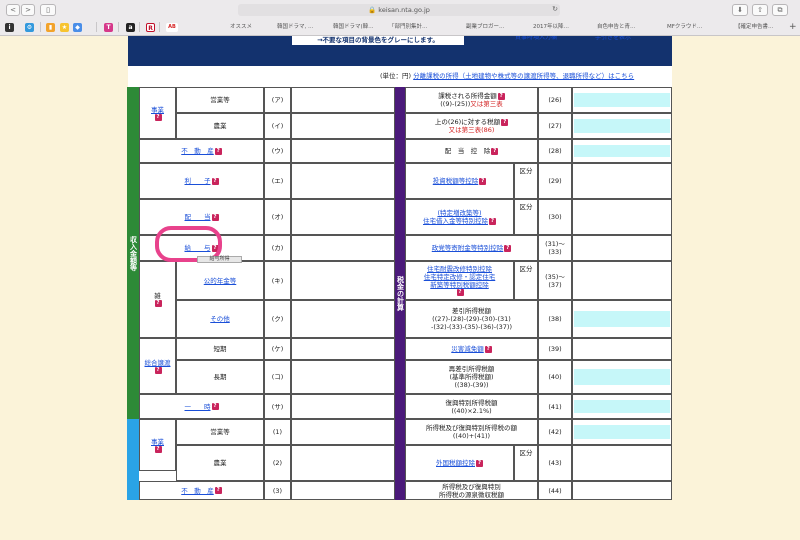 This screenshot has height=540, width=800. I want to click on r40-input, so click(622, 377).